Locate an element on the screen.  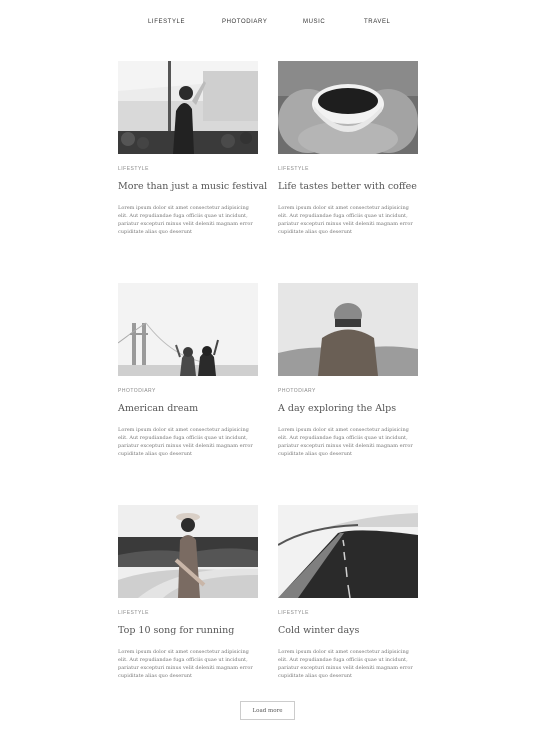
nav-item-photodiary: PHOTODIARY is located at coordinates (244, 22).